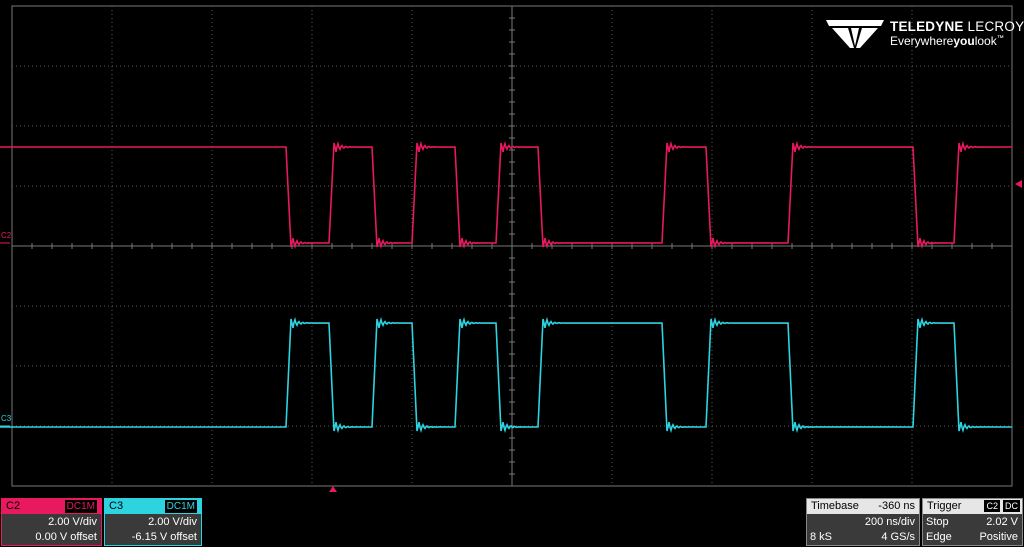 The width and height of the screenshot is (1024, 547). I want to click on teledyne-lecroy-logo: TELEDYNE LECROY Everywhereyoulook™, so click(925, 33).